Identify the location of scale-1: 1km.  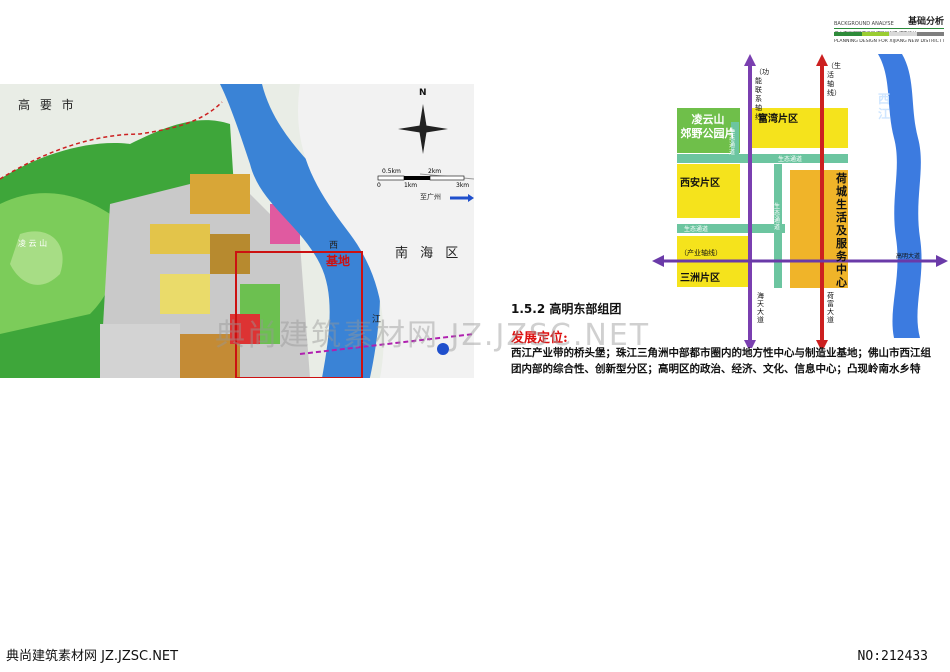
(411, 185).